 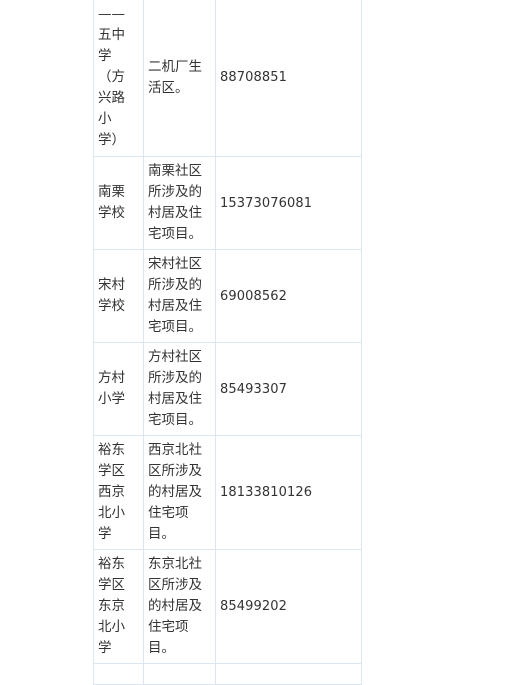 I want to click on phone-cell: 85499202, so click(x=288, y=606).